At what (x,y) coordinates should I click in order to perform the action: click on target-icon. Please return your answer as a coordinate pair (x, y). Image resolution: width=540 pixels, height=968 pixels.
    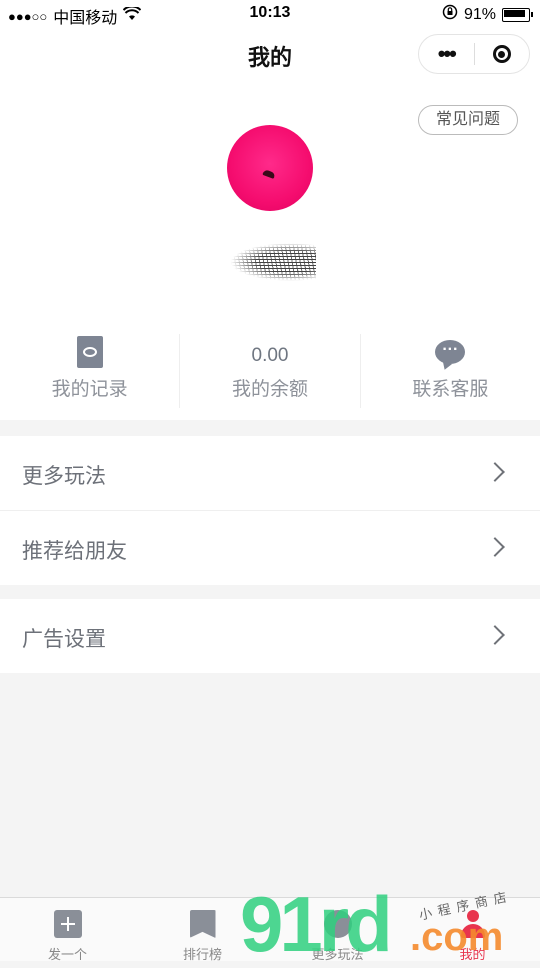
    Looking at the image, I should click on (501, 54).